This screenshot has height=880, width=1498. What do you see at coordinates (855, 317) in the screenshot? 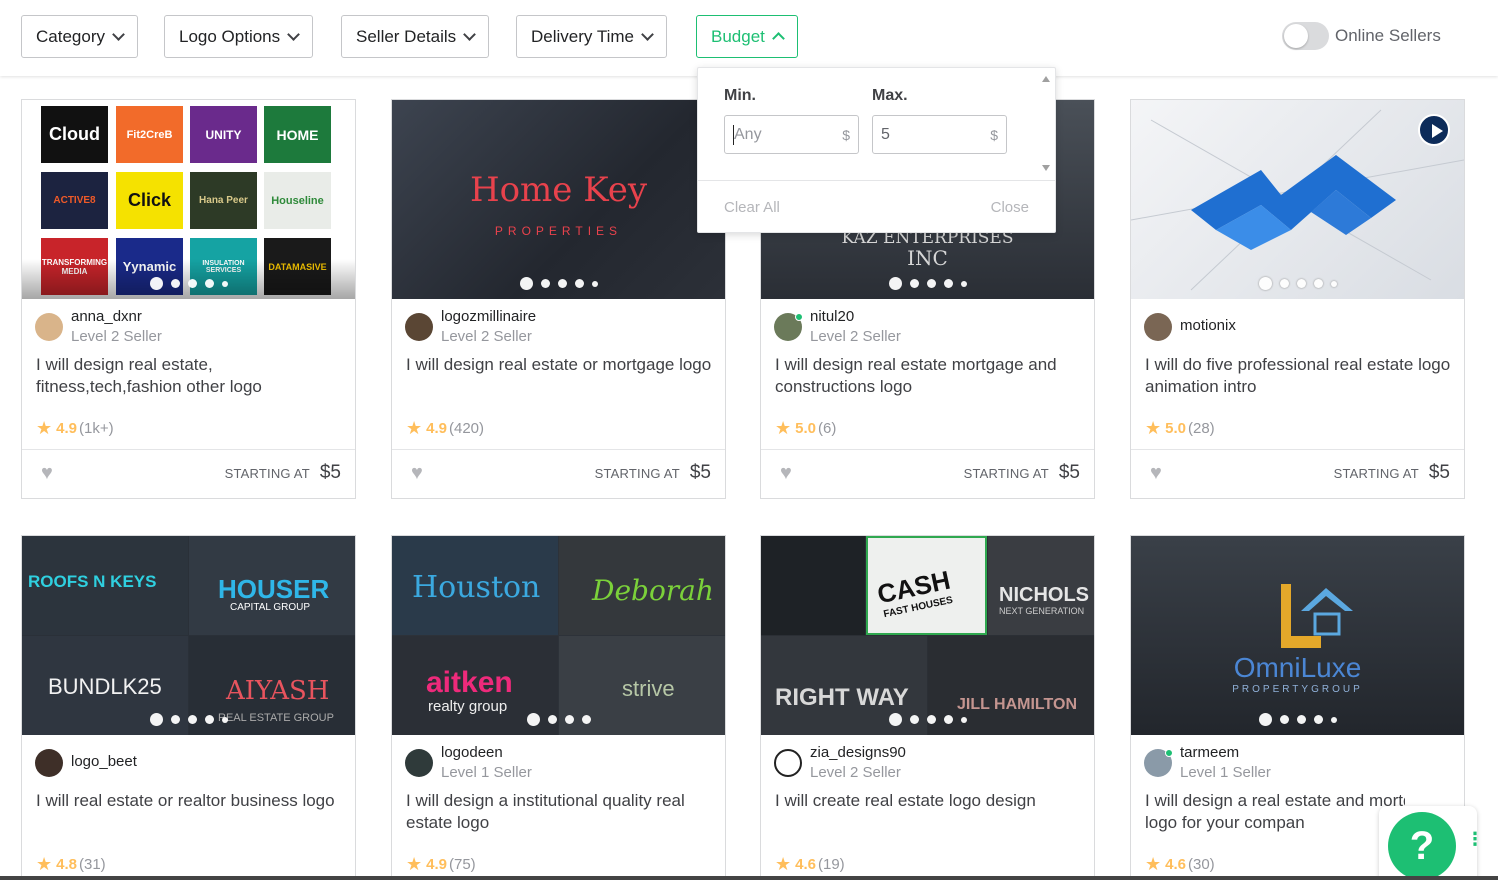
I see `seller-name: nitul20` at bounding box center [855, 317].